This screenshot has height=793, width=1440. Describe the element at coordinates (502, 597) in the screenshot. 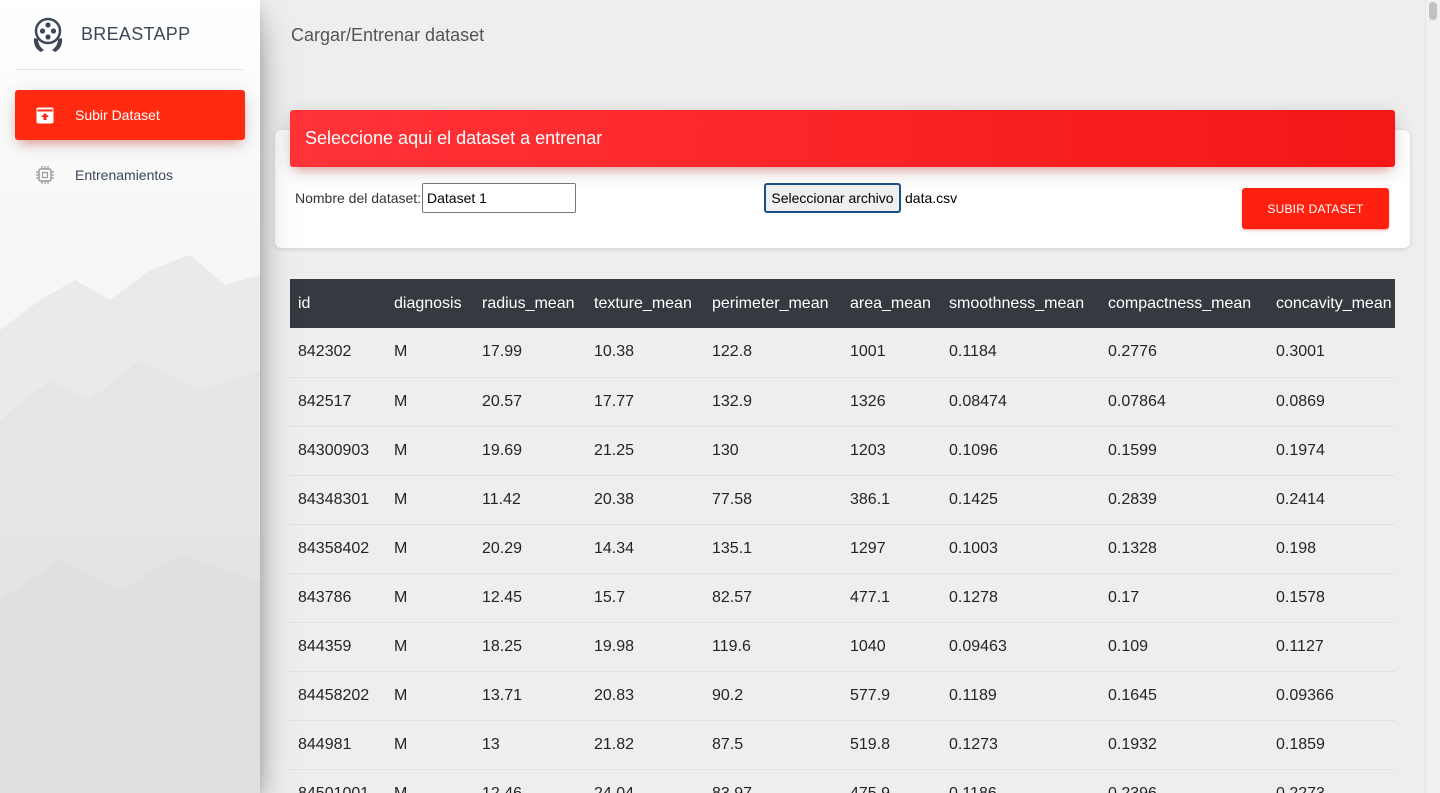

I see `table-cell-radius-mean: 12.45` at that location.